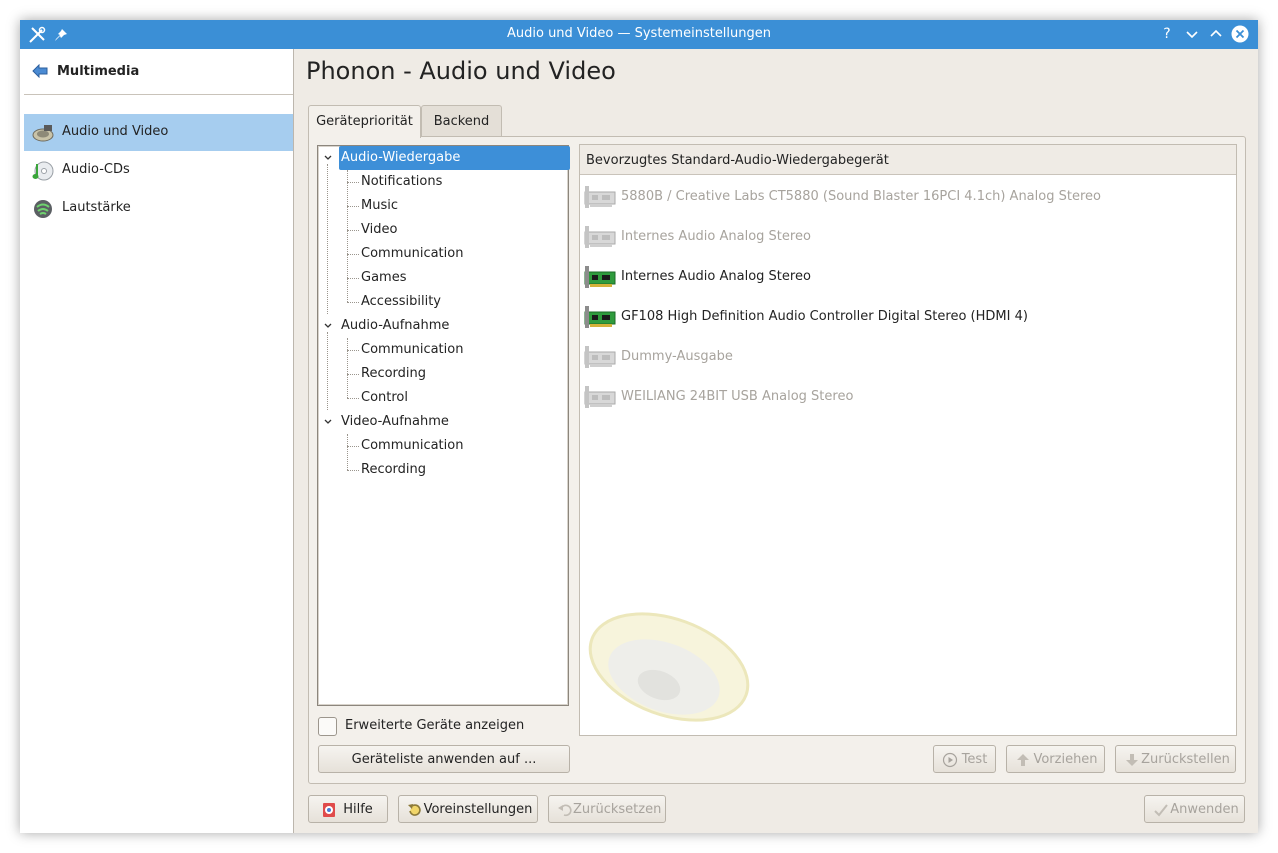 The image size is (1278, 853). What do you see at coordinates (669, 667) in the screenshot?
I see `speaker-watermark-icon` at bounding box center [669, 667].